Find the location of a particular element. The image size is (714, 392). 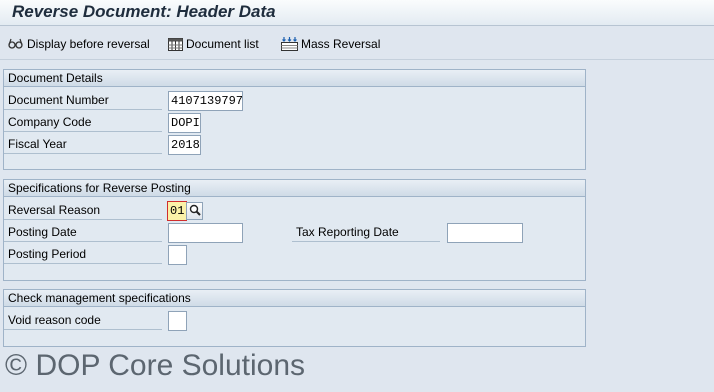

check-management-title: Check management specifications is located at coordinates (294, 298).